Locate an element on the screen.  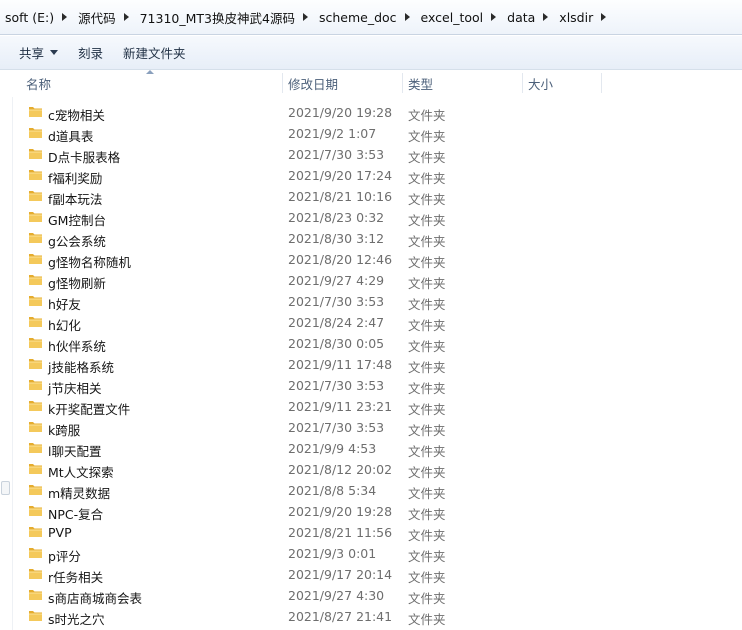
breadcrumb-item: scheme_doc is located at coordinates (368, 17).